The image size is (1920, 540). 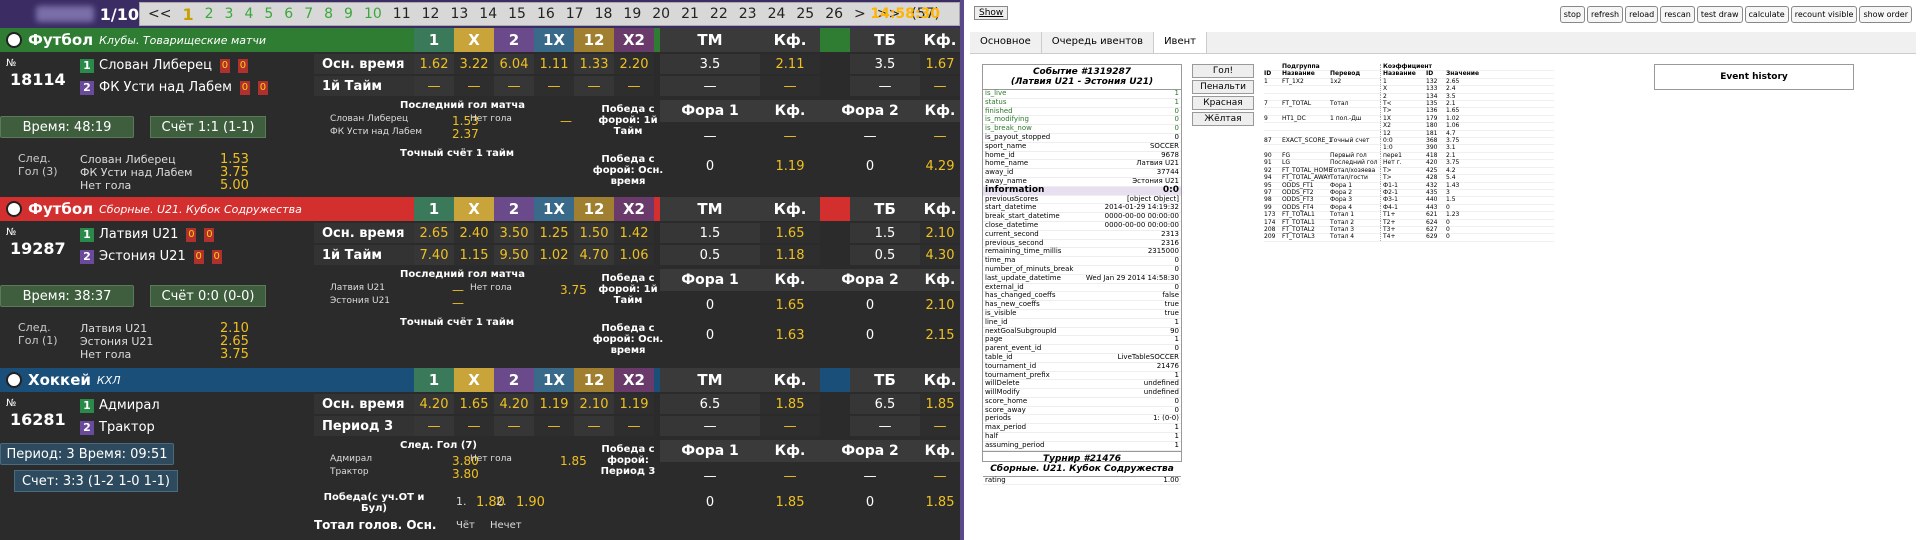 What do you see at coordinates (554, 233) in the screenshot?
I see `coef-cell: 1.25` at bounding box center [554, 233].